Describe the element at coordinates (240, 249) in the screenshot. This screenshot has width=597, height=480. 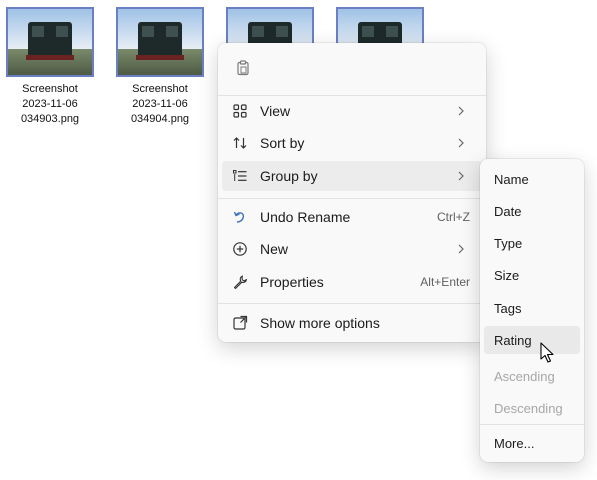
I see `new-plus-icon` at that location.